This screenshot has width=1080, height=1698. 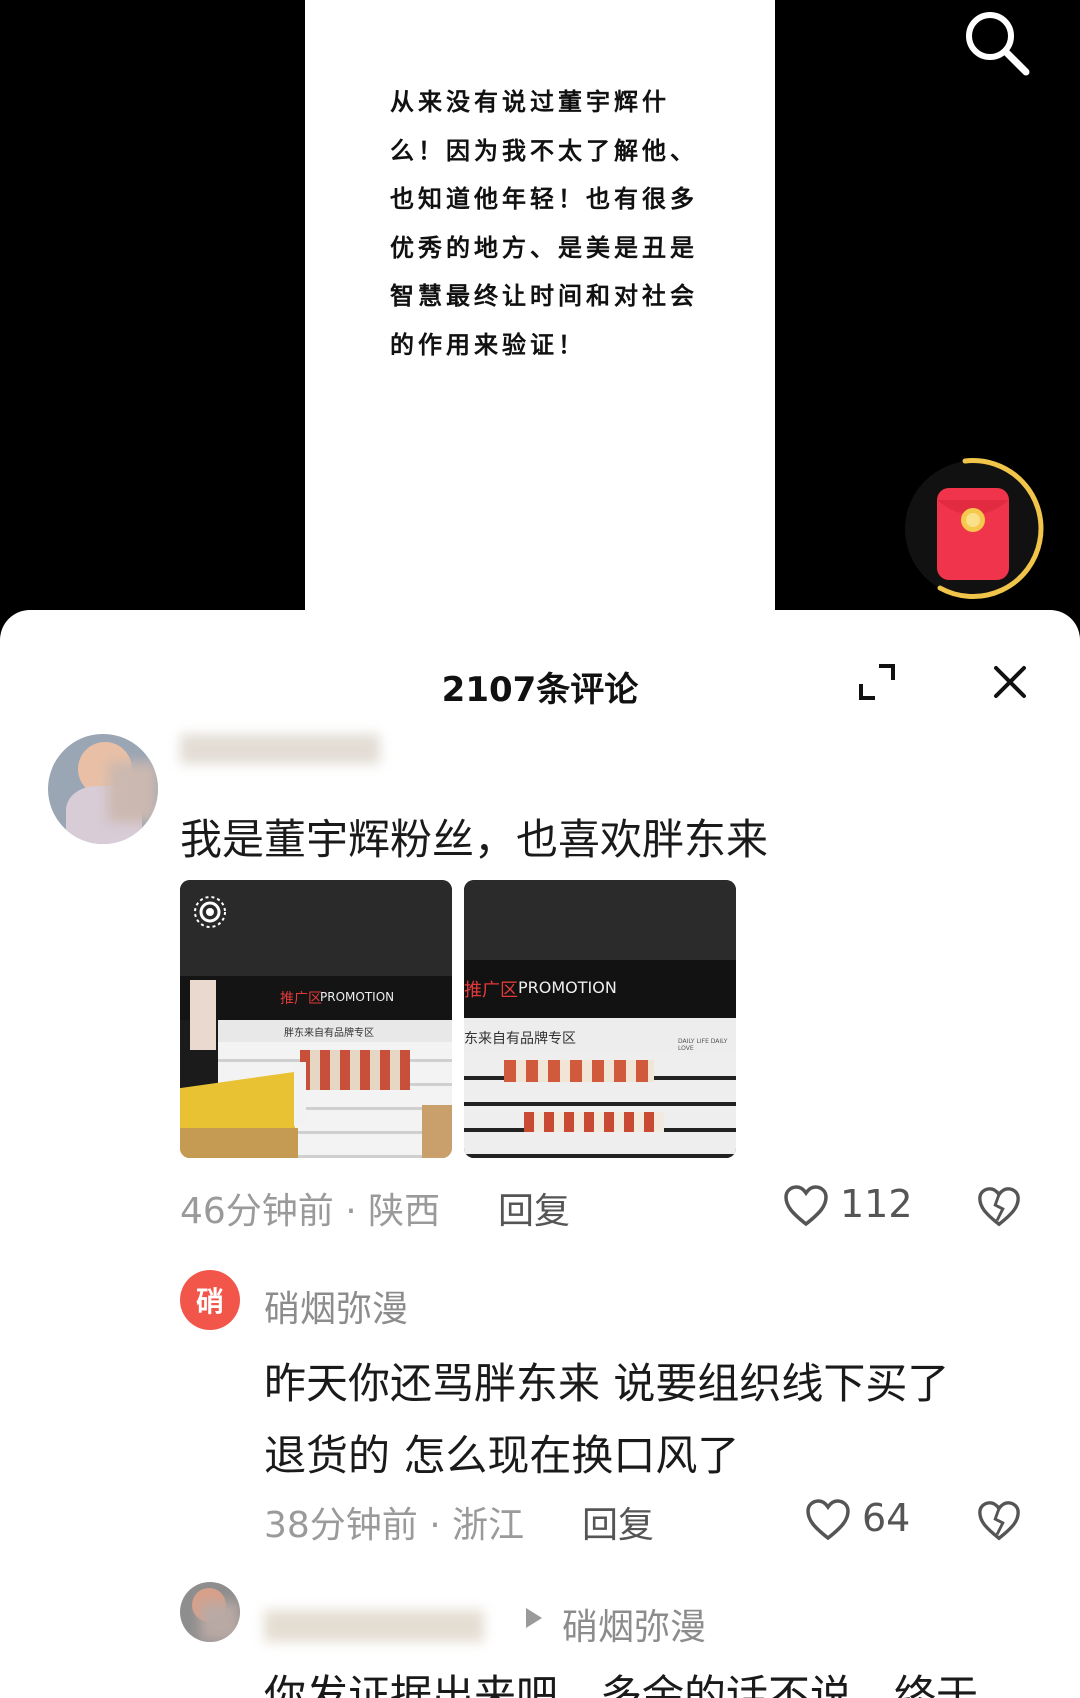 What do you see at coordinates (394, 1525) in the screenshot?
I see `comment-meta: 38分钟前 · 浙江` at bounding box center [394, 1525].